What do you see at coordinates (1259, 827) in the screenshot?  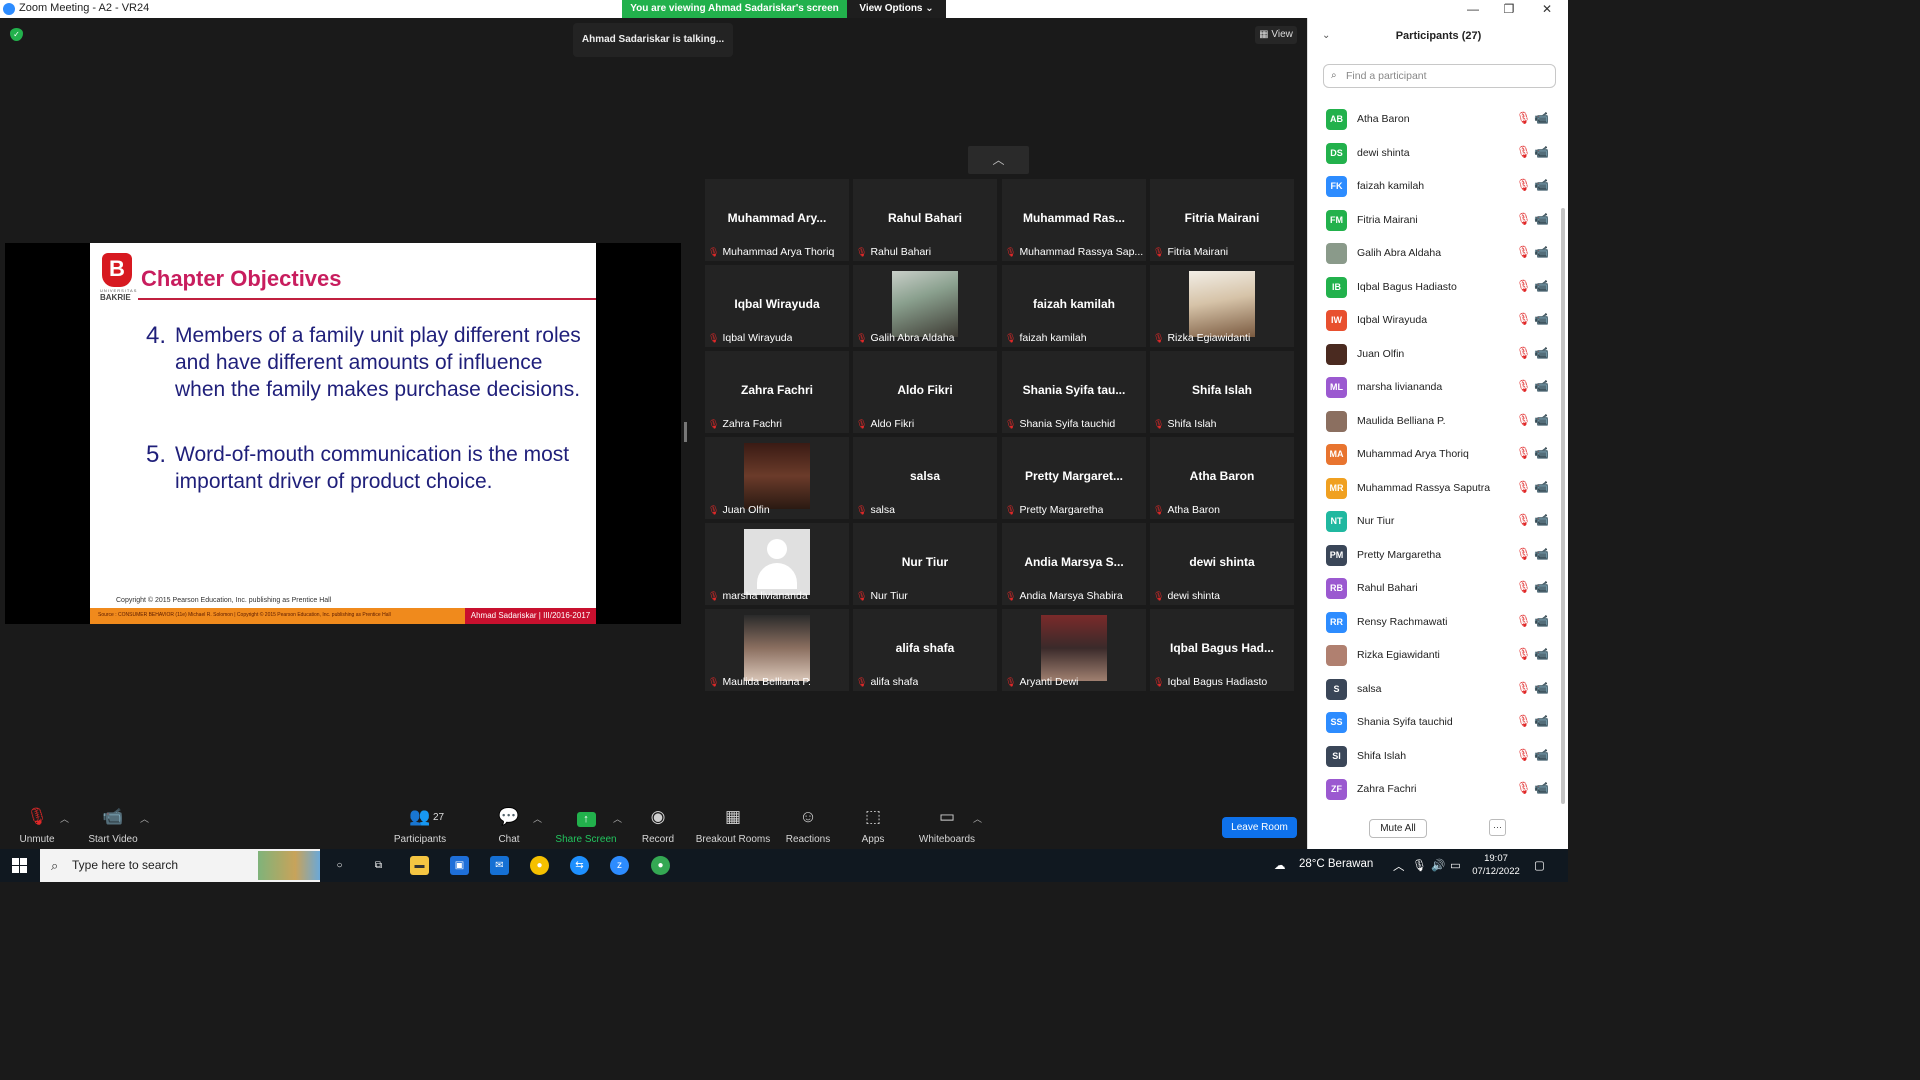 I see `leave-room-button: Leave Room` at bounding box center [1259, 827].